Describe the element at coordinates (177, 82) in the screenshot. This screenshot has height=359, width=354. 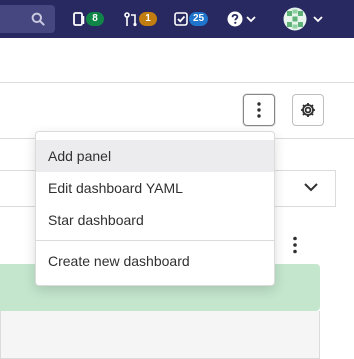
I see `header-divider` at that location.